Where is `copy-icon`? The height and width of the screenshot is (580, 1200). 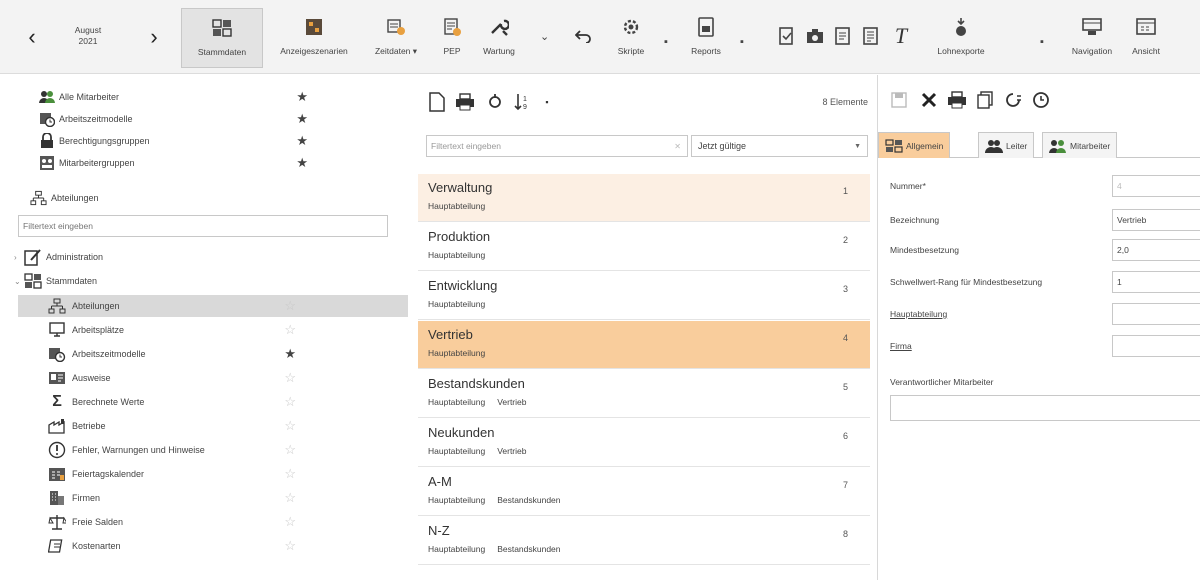
copy-icon is located at coordinates (985, 100).